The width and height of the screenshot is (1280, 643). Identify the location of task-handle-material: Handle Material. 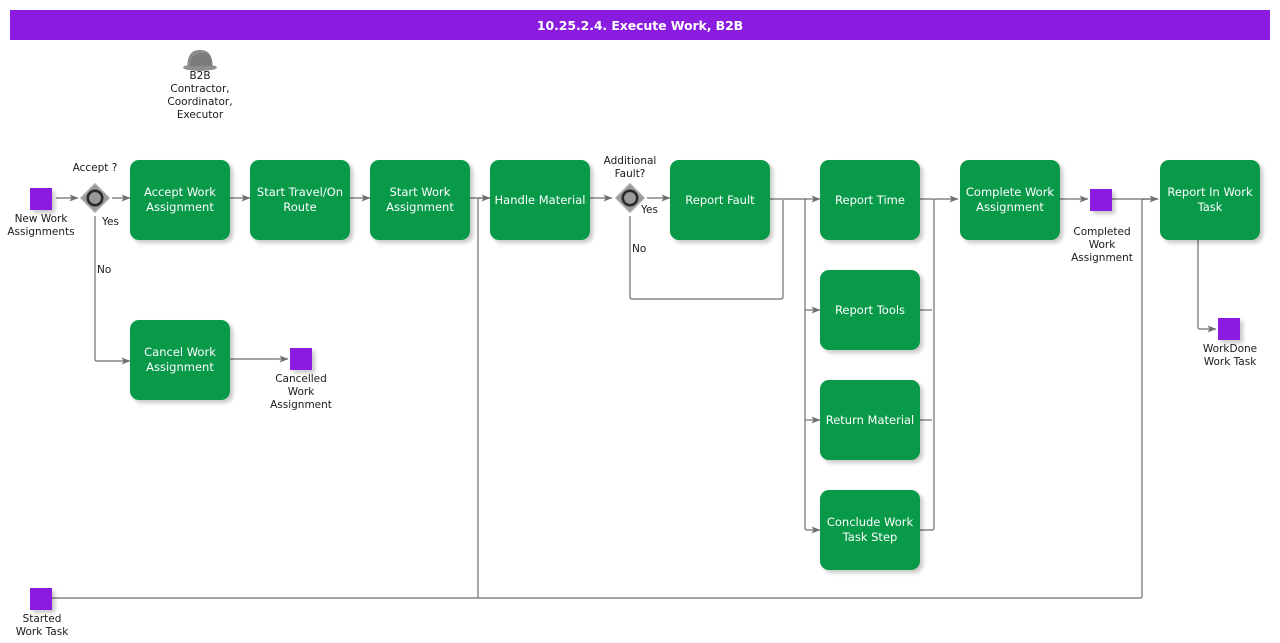
(540, 200).